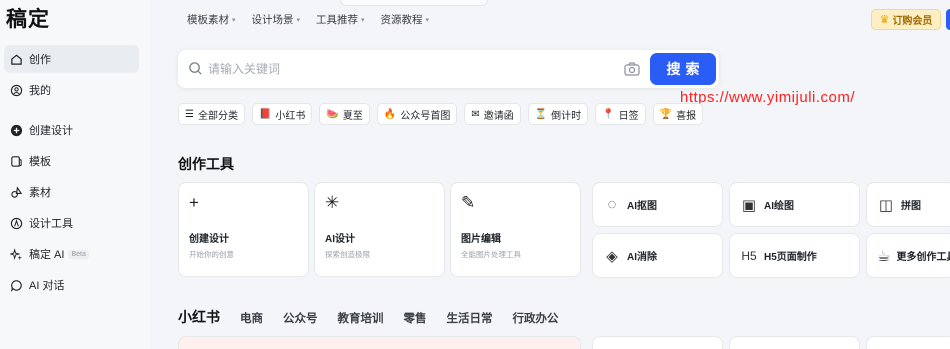  I want to click on tool-label: H5页面制作, so click(790, 257).